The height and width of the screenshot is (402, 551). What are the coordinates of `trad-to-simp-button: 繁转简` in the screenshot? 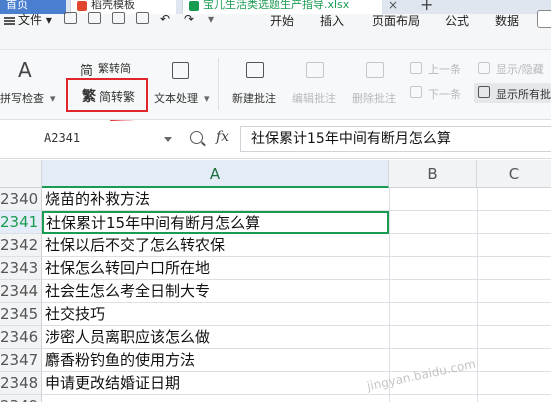 It's located at (114, 68).